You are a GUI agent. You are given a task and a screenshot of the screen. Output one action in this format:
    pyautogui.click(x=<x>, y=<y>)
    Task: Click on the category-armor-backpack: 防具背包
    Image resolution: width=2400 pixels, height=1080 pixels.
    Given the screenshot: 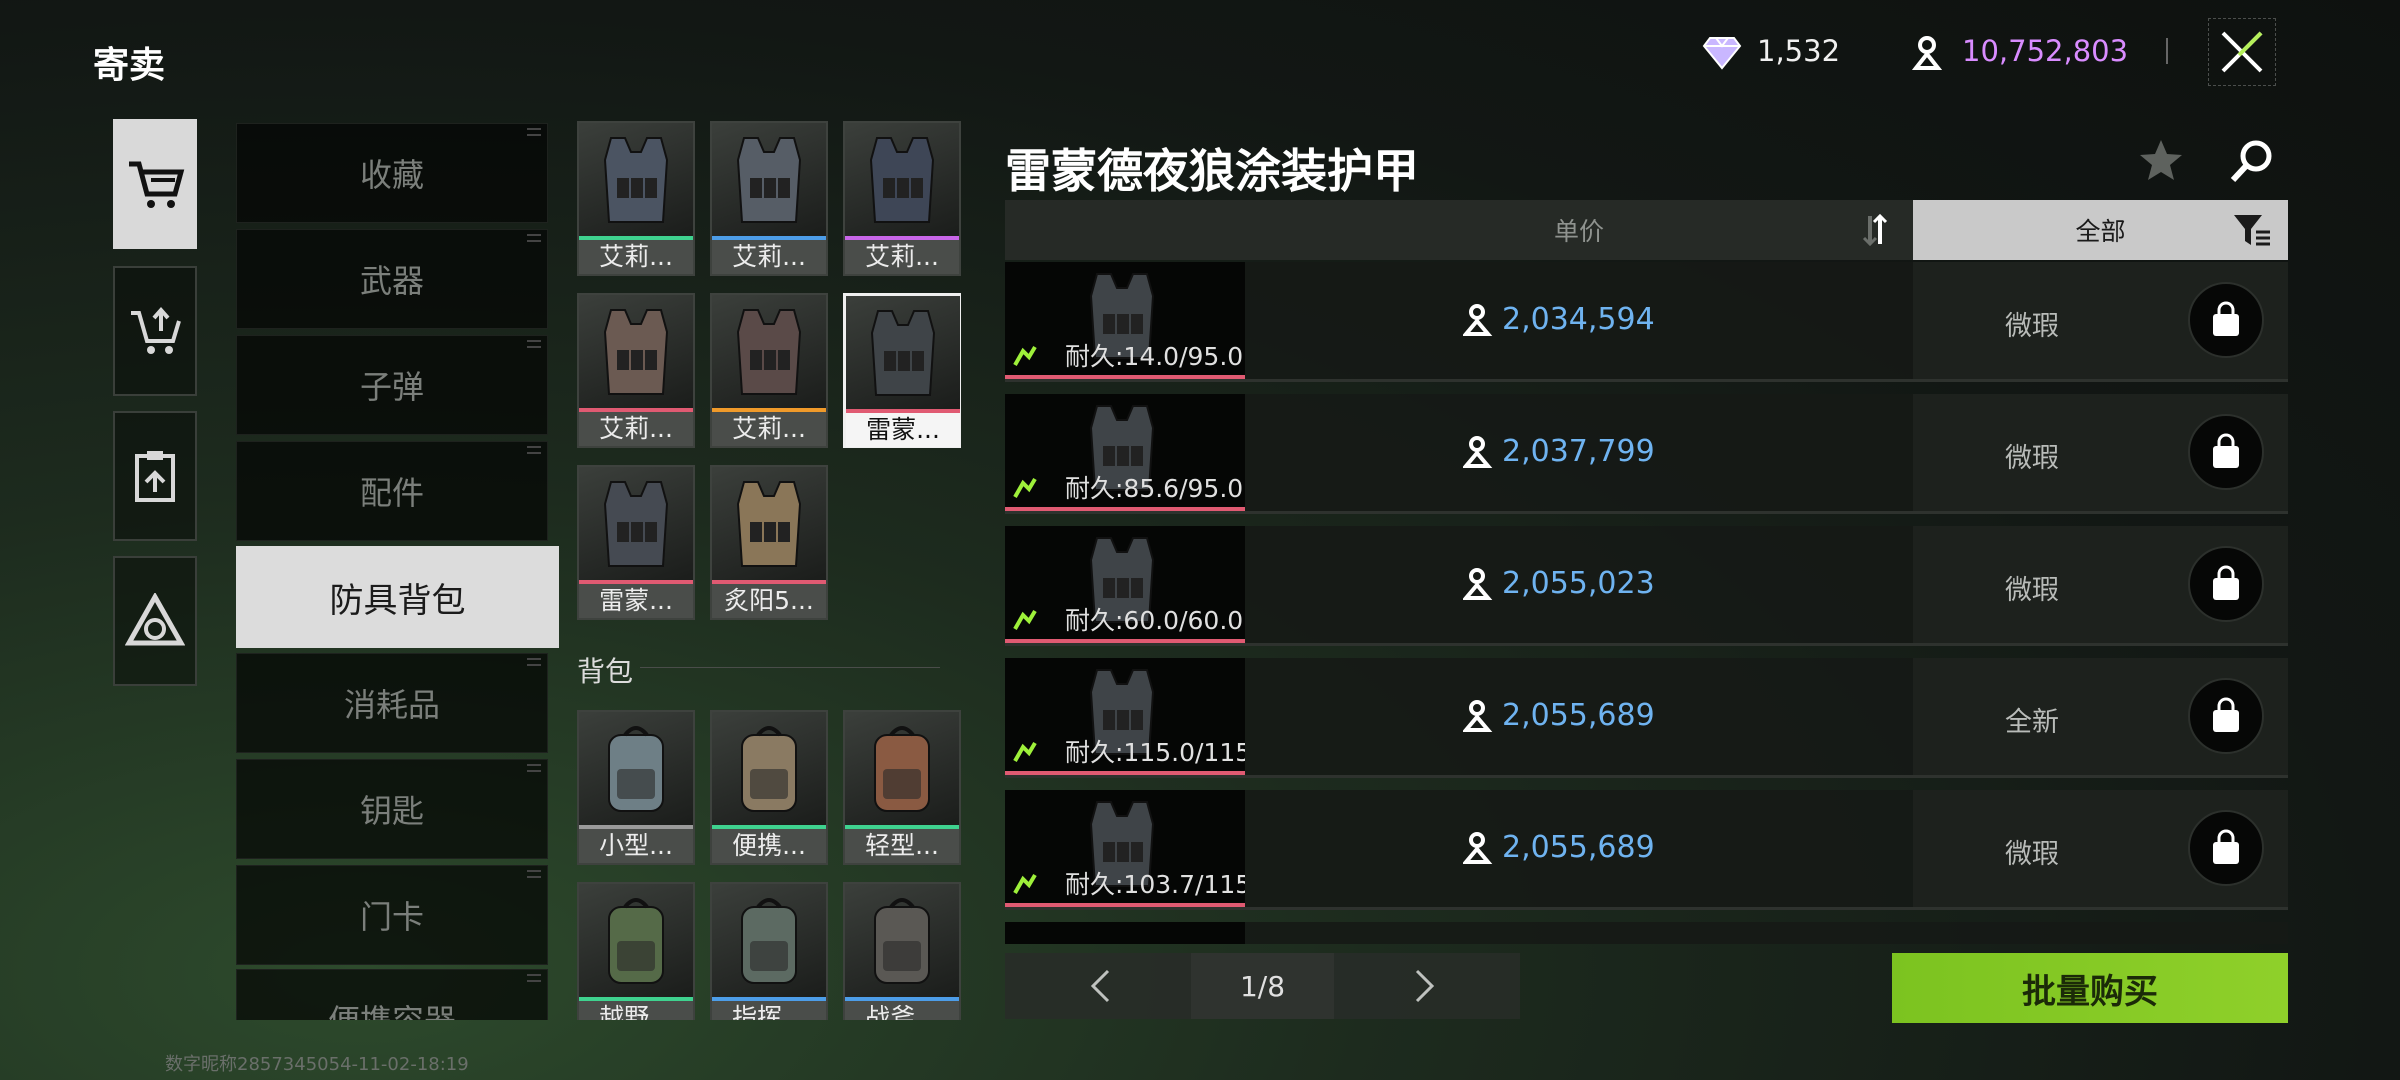 What is the action you would take?
    pyautogui.click(x=397, y=597)
    